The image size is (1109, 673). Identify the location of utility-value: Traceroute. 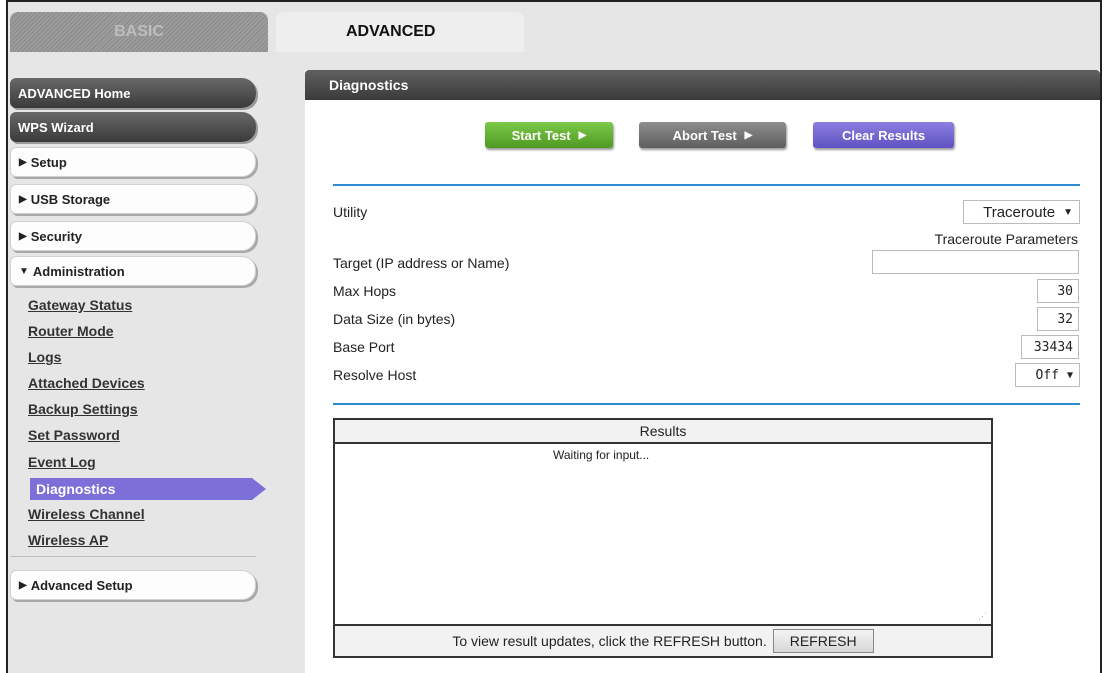
(1019, 212).